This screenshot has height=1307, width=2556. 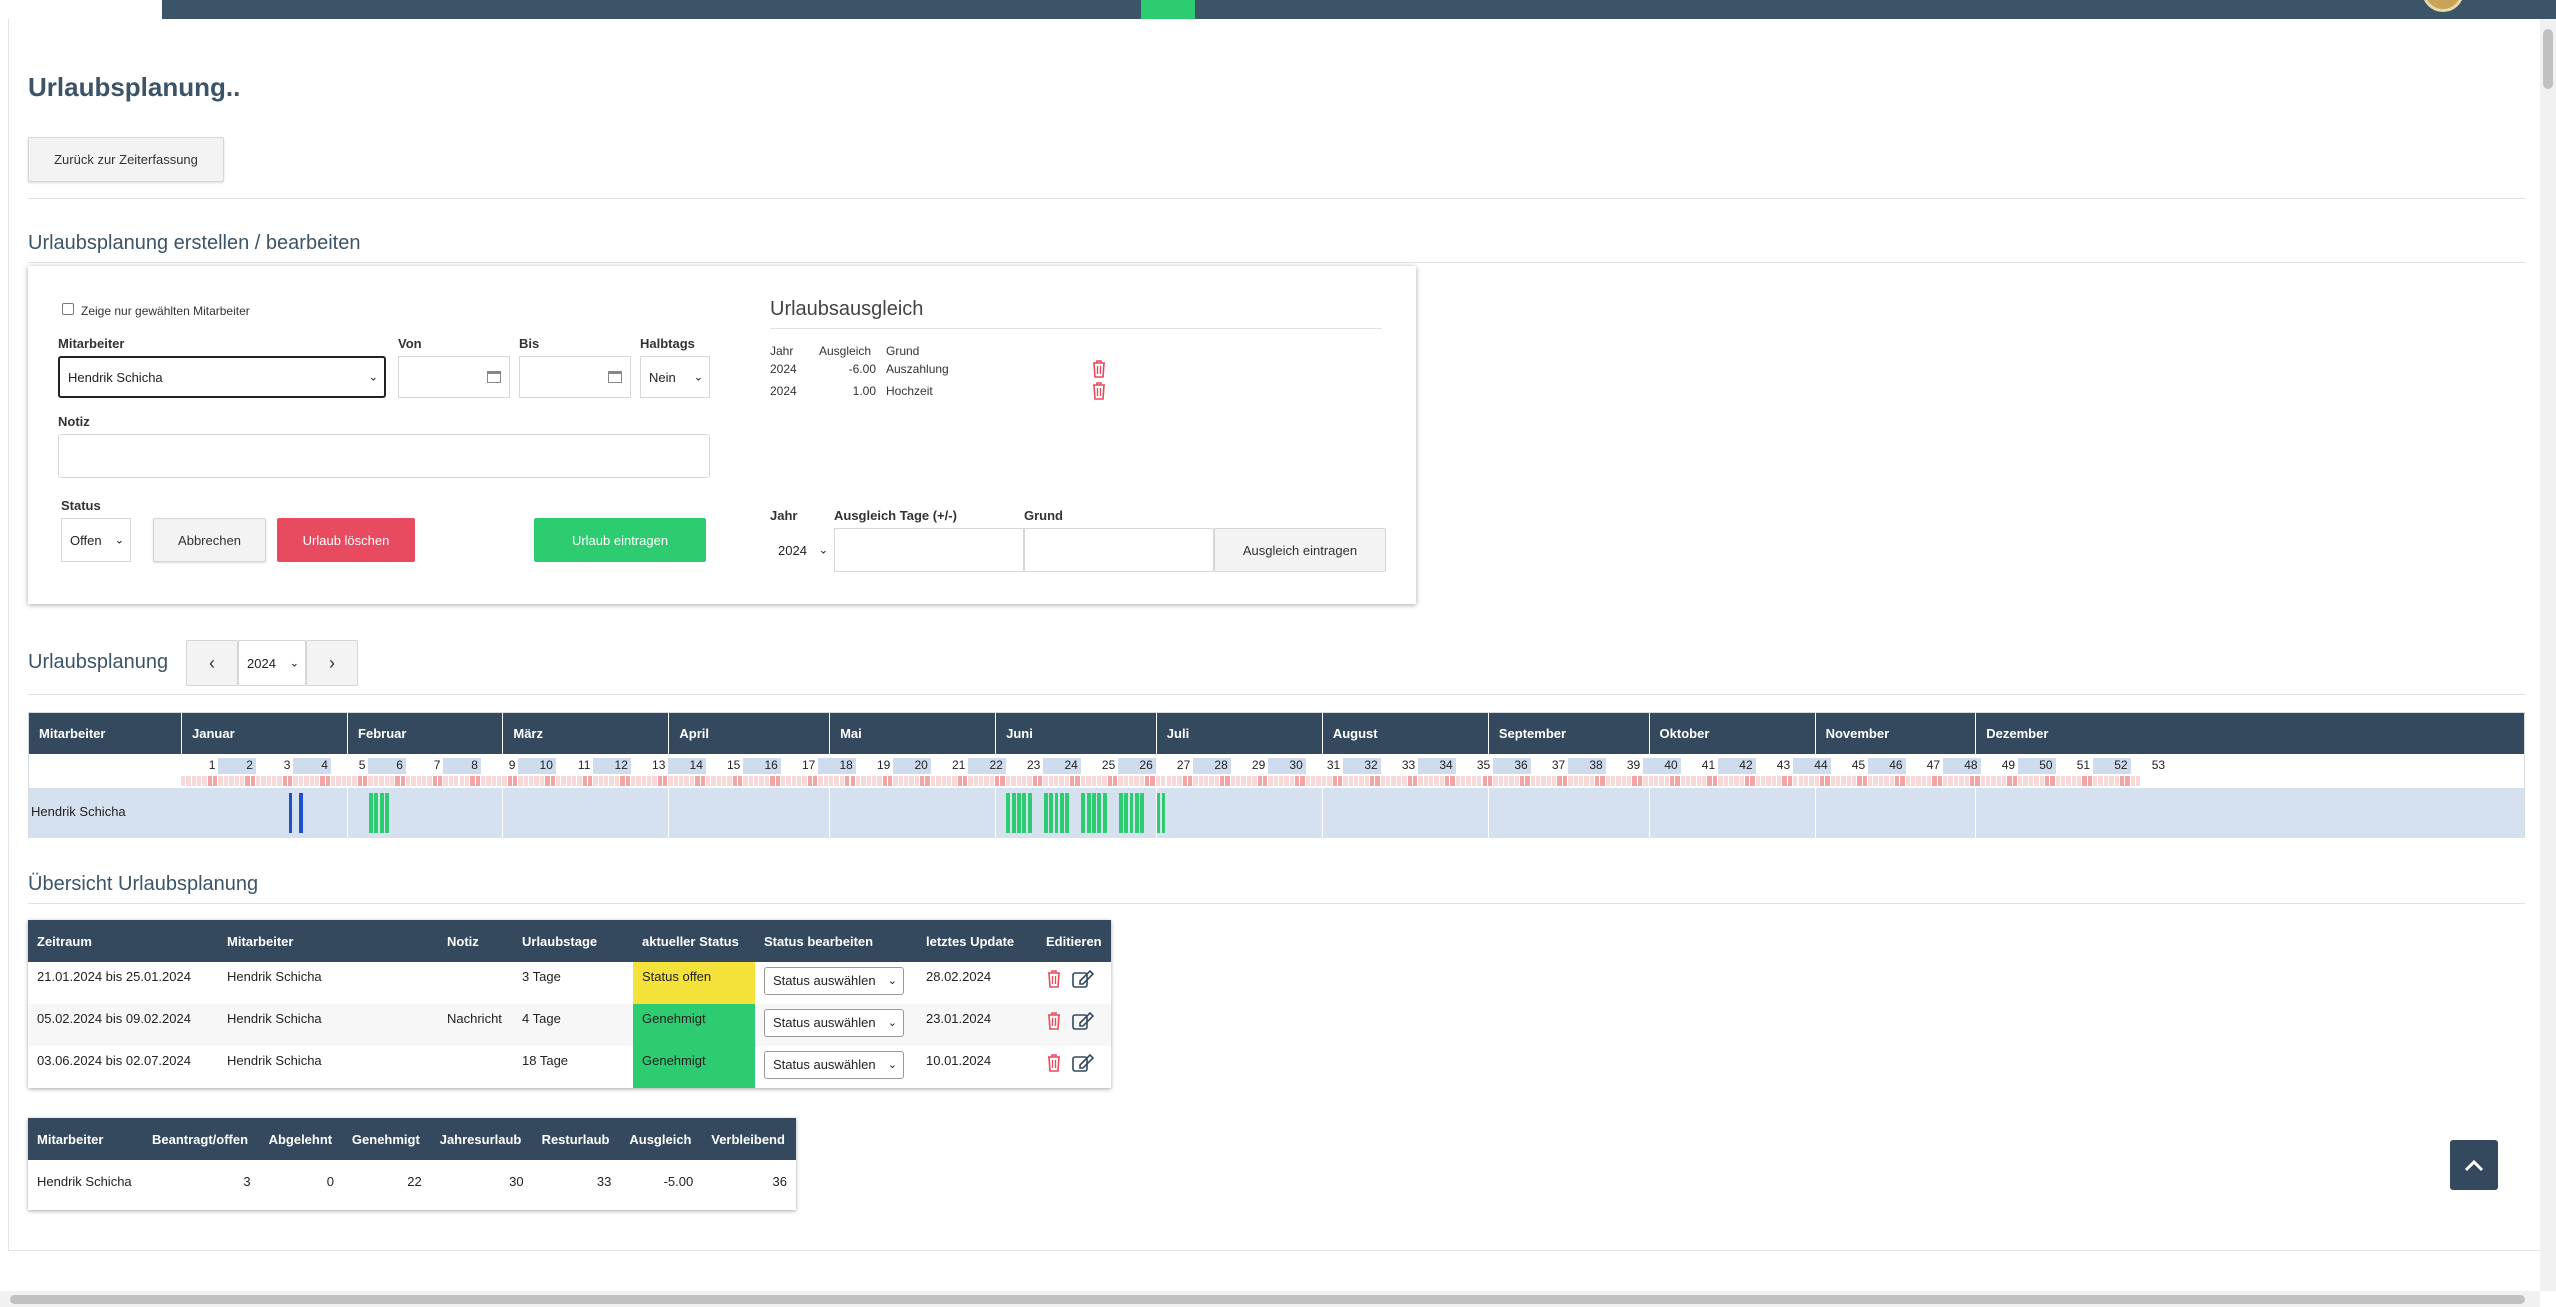 I want to click on back-button: Zurück zur Zeiterfassung, so click(x=126, y=159).